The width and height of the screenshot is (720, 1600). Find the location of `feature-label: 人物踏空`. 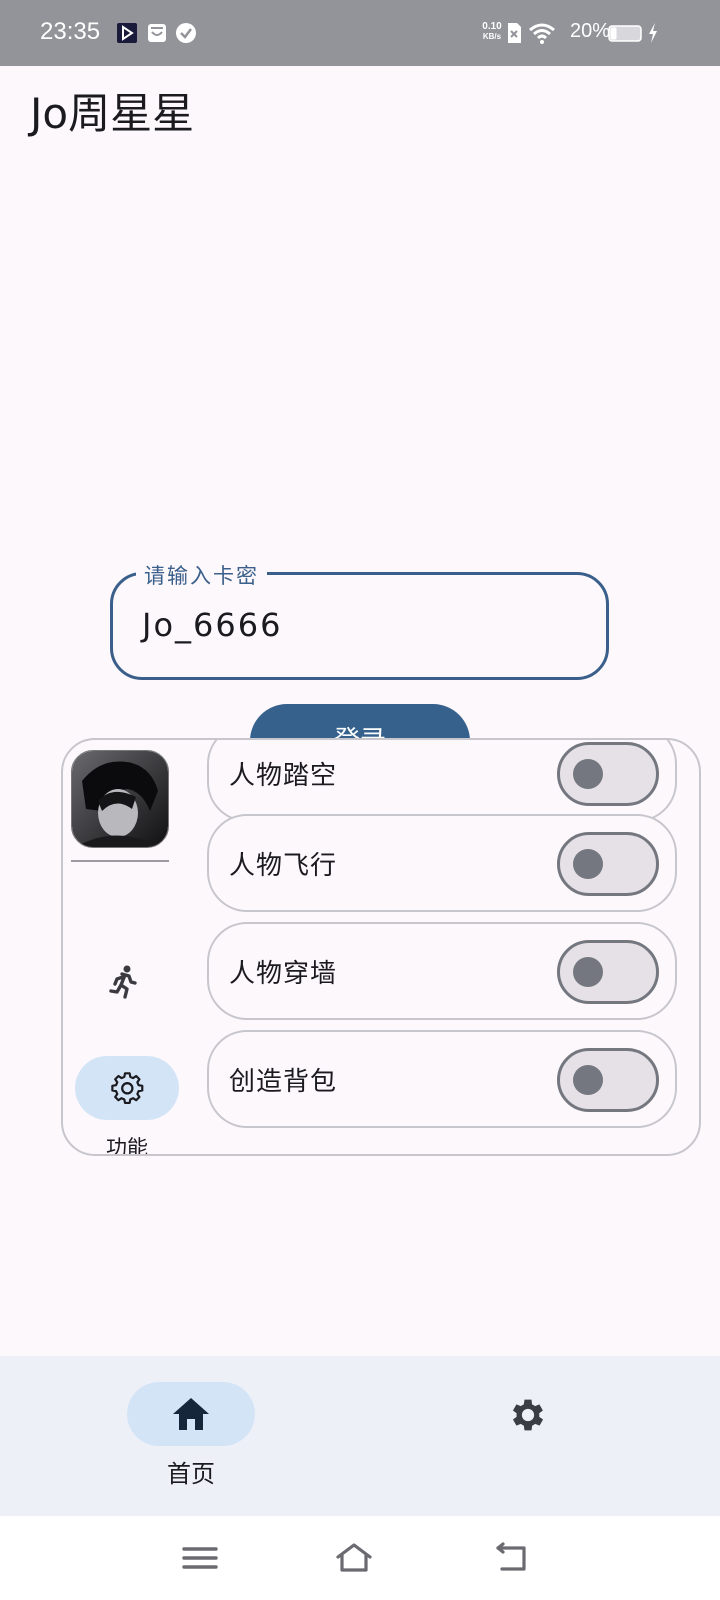

feature-label: 人物踏空 is located at coordinates (283, 776).